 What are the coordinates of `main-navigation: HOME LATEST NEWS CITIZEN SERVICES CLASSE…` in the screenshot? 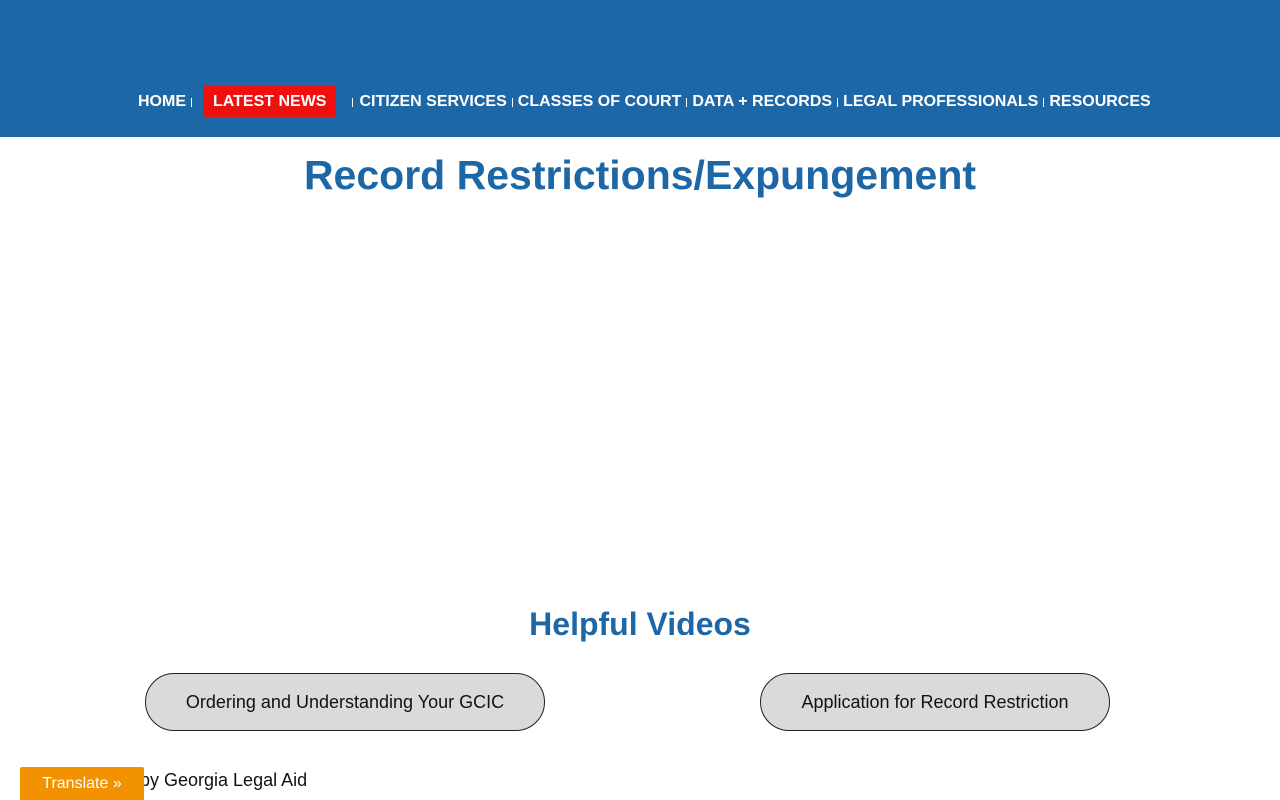 It's located at (644, 101).